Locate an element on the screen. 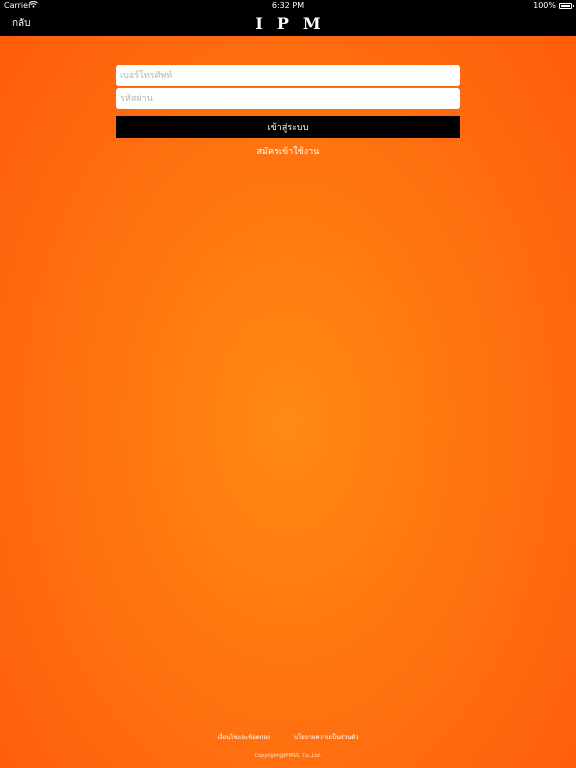 The width and height of the screenshot is (576, 768). copyright-text: Copyright@IPMSS. Co.,Ltd. is located at coordinates (288, 756).